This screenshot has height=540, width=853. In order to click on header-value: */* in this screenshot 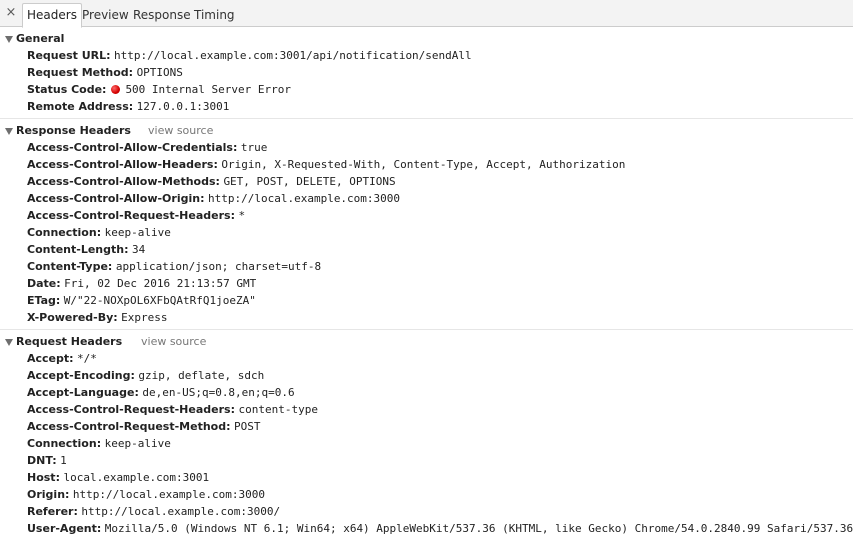, I will do `click(87, 358)`.